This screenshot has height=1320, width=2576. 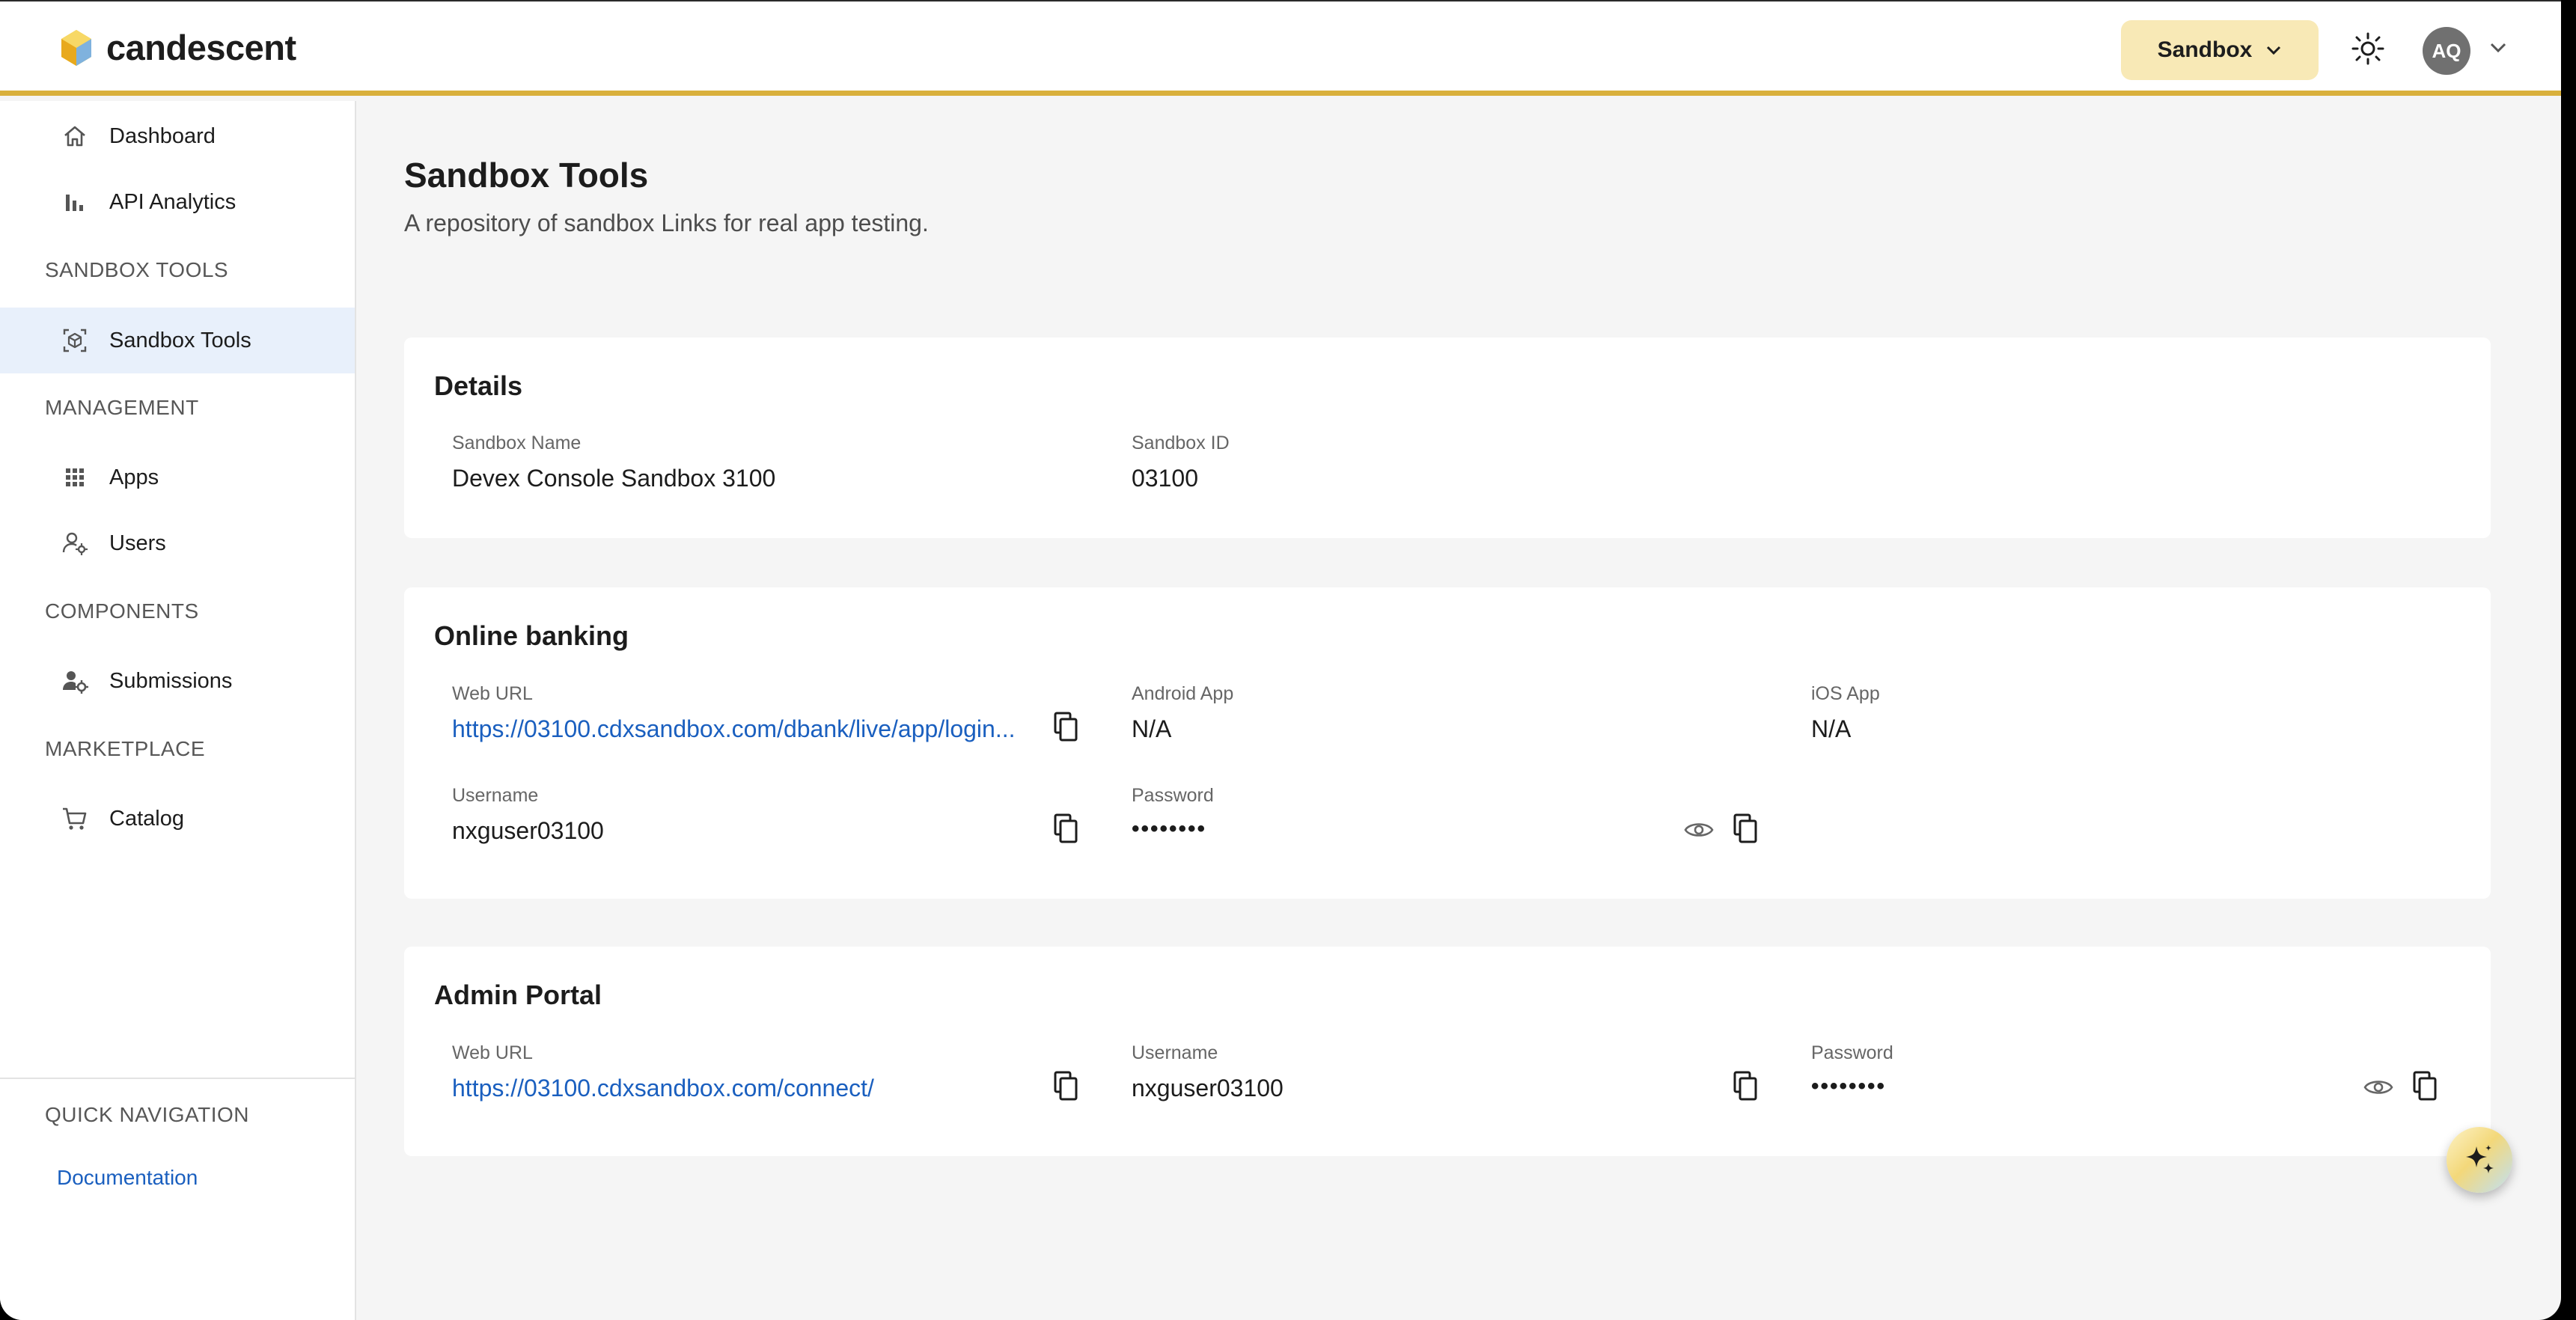 What do you see at coordinates (75, 683) in the screenshot?
I see `submissions-icon` at bounding box center [75, 683].